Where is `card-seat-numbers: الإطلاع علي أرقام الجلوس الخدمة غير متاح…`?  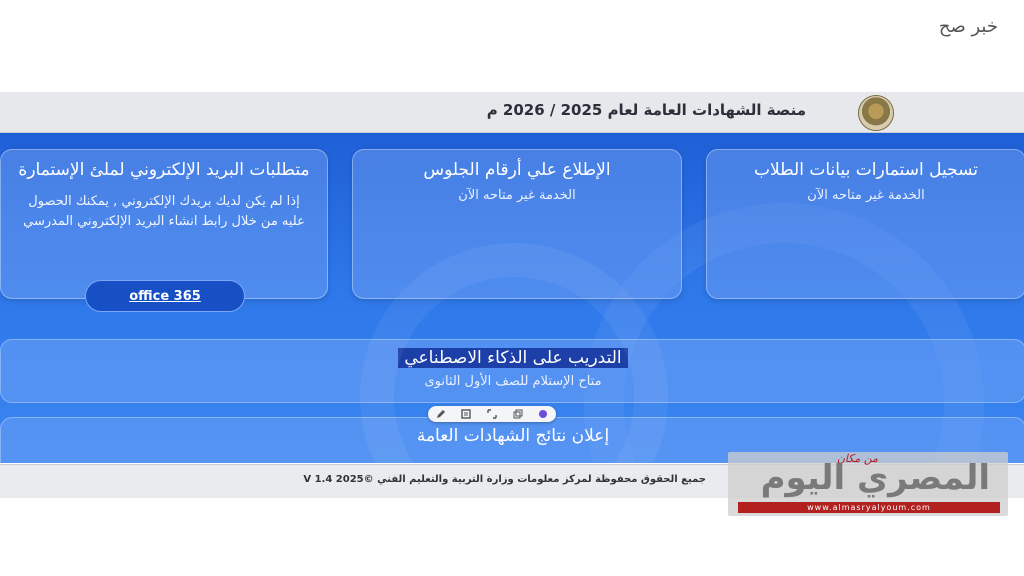
card-seat-numbers: الإطلاع علي أرقام الجلوس الخدمة غير متاح… is located at coordinates (517, 224).